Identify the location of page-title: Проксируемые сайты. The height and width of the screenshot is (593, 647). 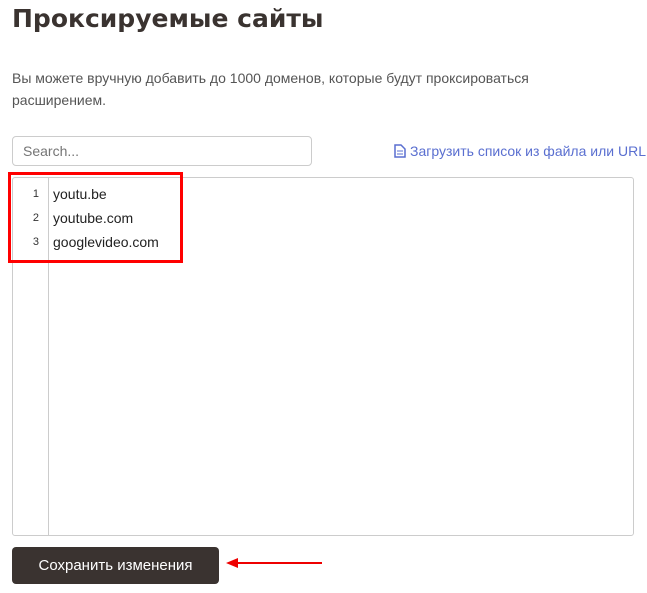
(168, 18).